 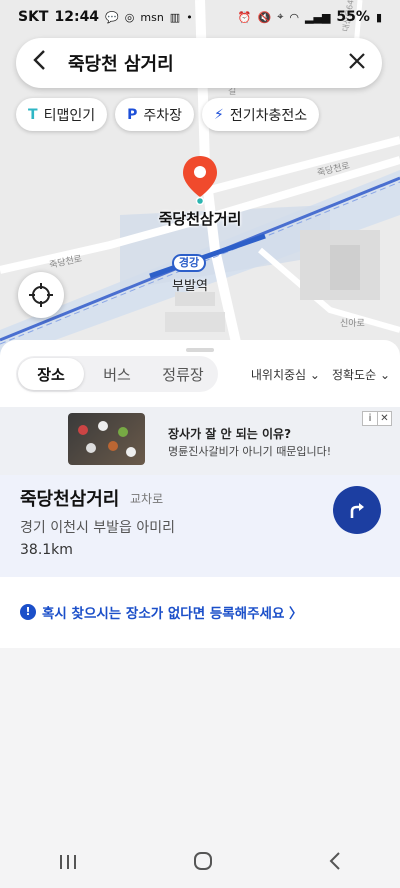 What do you see at coordinates (33, 17) in the screenshot?
I see `carrier-label: SKT` at bounding box center [33, 17].